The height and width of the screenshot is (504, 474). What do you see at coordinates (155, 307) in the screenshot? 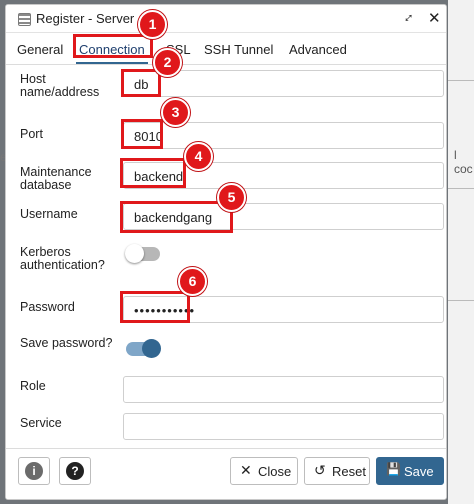
I see `highlight-password` at bounding box center [155, 307].